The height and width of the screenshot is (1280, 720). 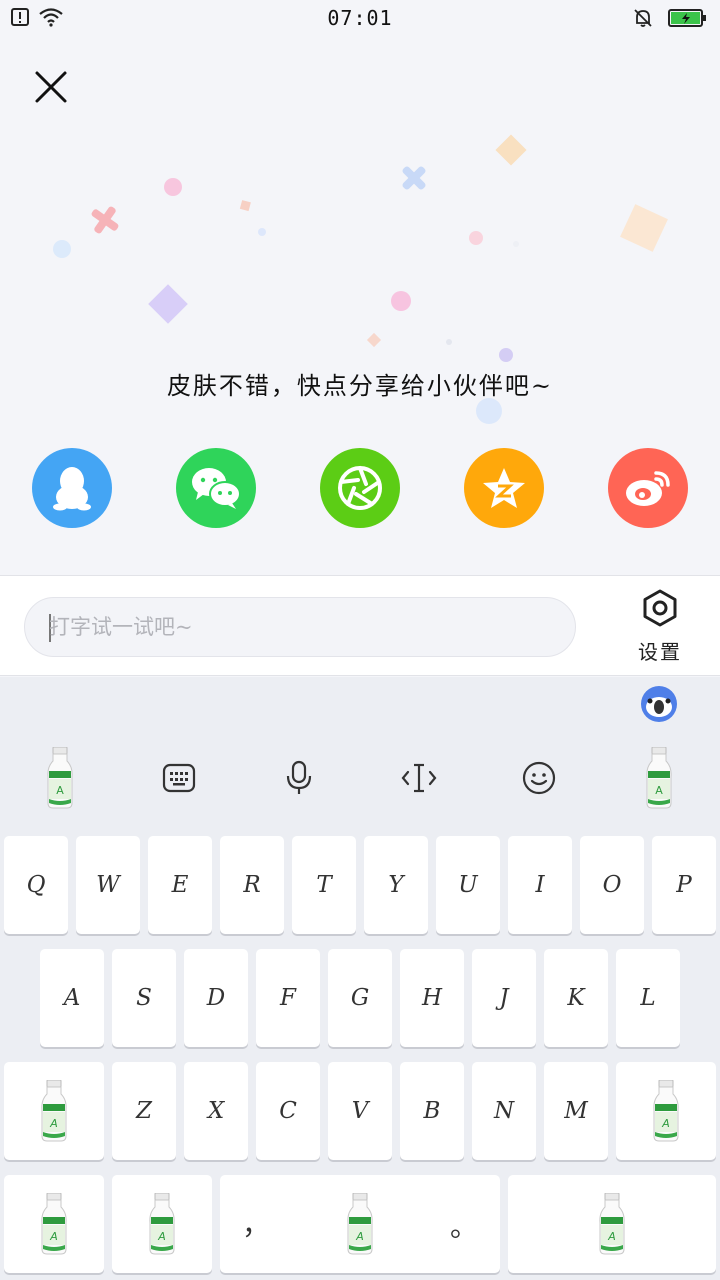 I want to click on share-wechat-button, so click(x=216, y=488).